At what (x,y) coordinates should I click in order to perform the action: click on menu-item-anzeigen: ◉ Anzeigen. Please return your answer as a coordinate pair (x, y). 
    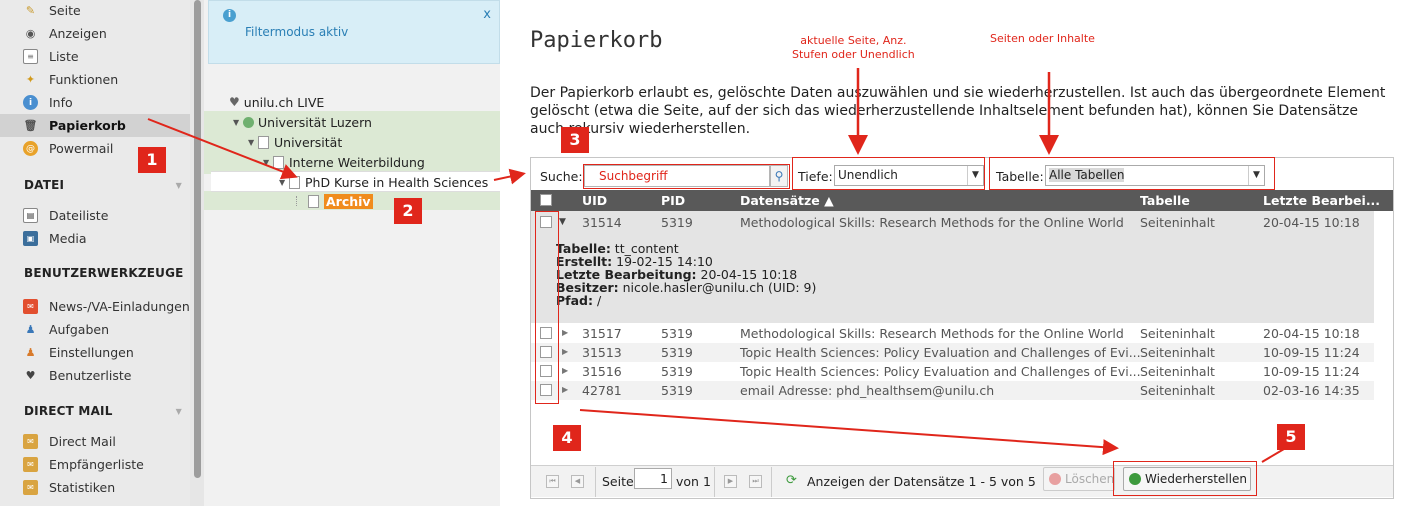
    Looking at the image, I should click on (95, 33).